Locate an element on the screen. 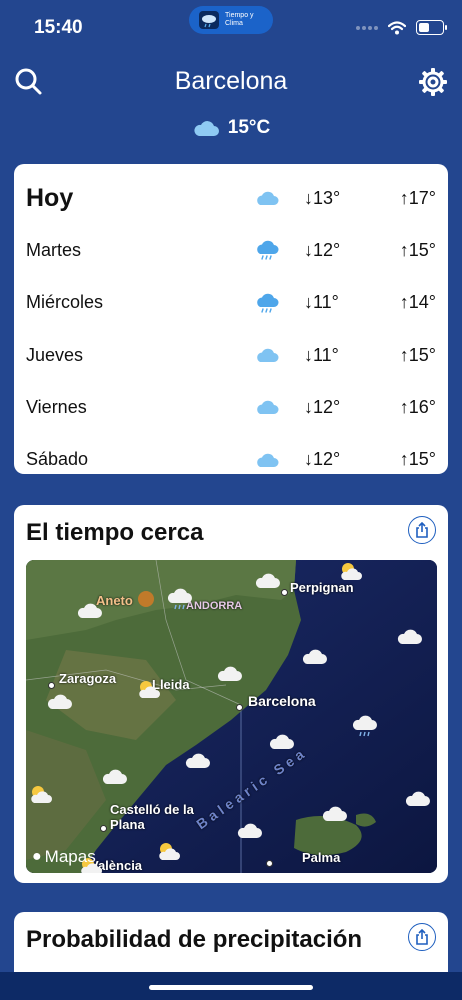 This screenshot has height=1000, width=462. forecast-day: Martes is located at coordinates (54, 249).